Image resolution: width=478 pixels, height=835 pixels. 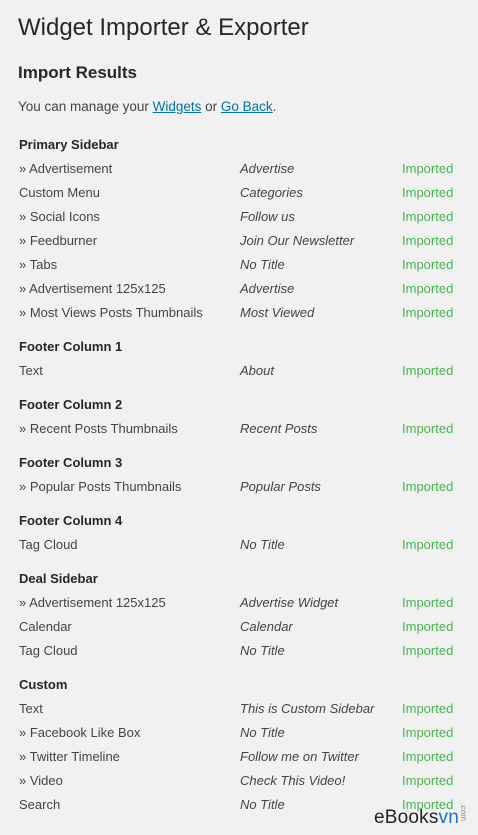 I want to click on widget-result-row: » Tabs No Title Imported, so click(x=243, y=265).